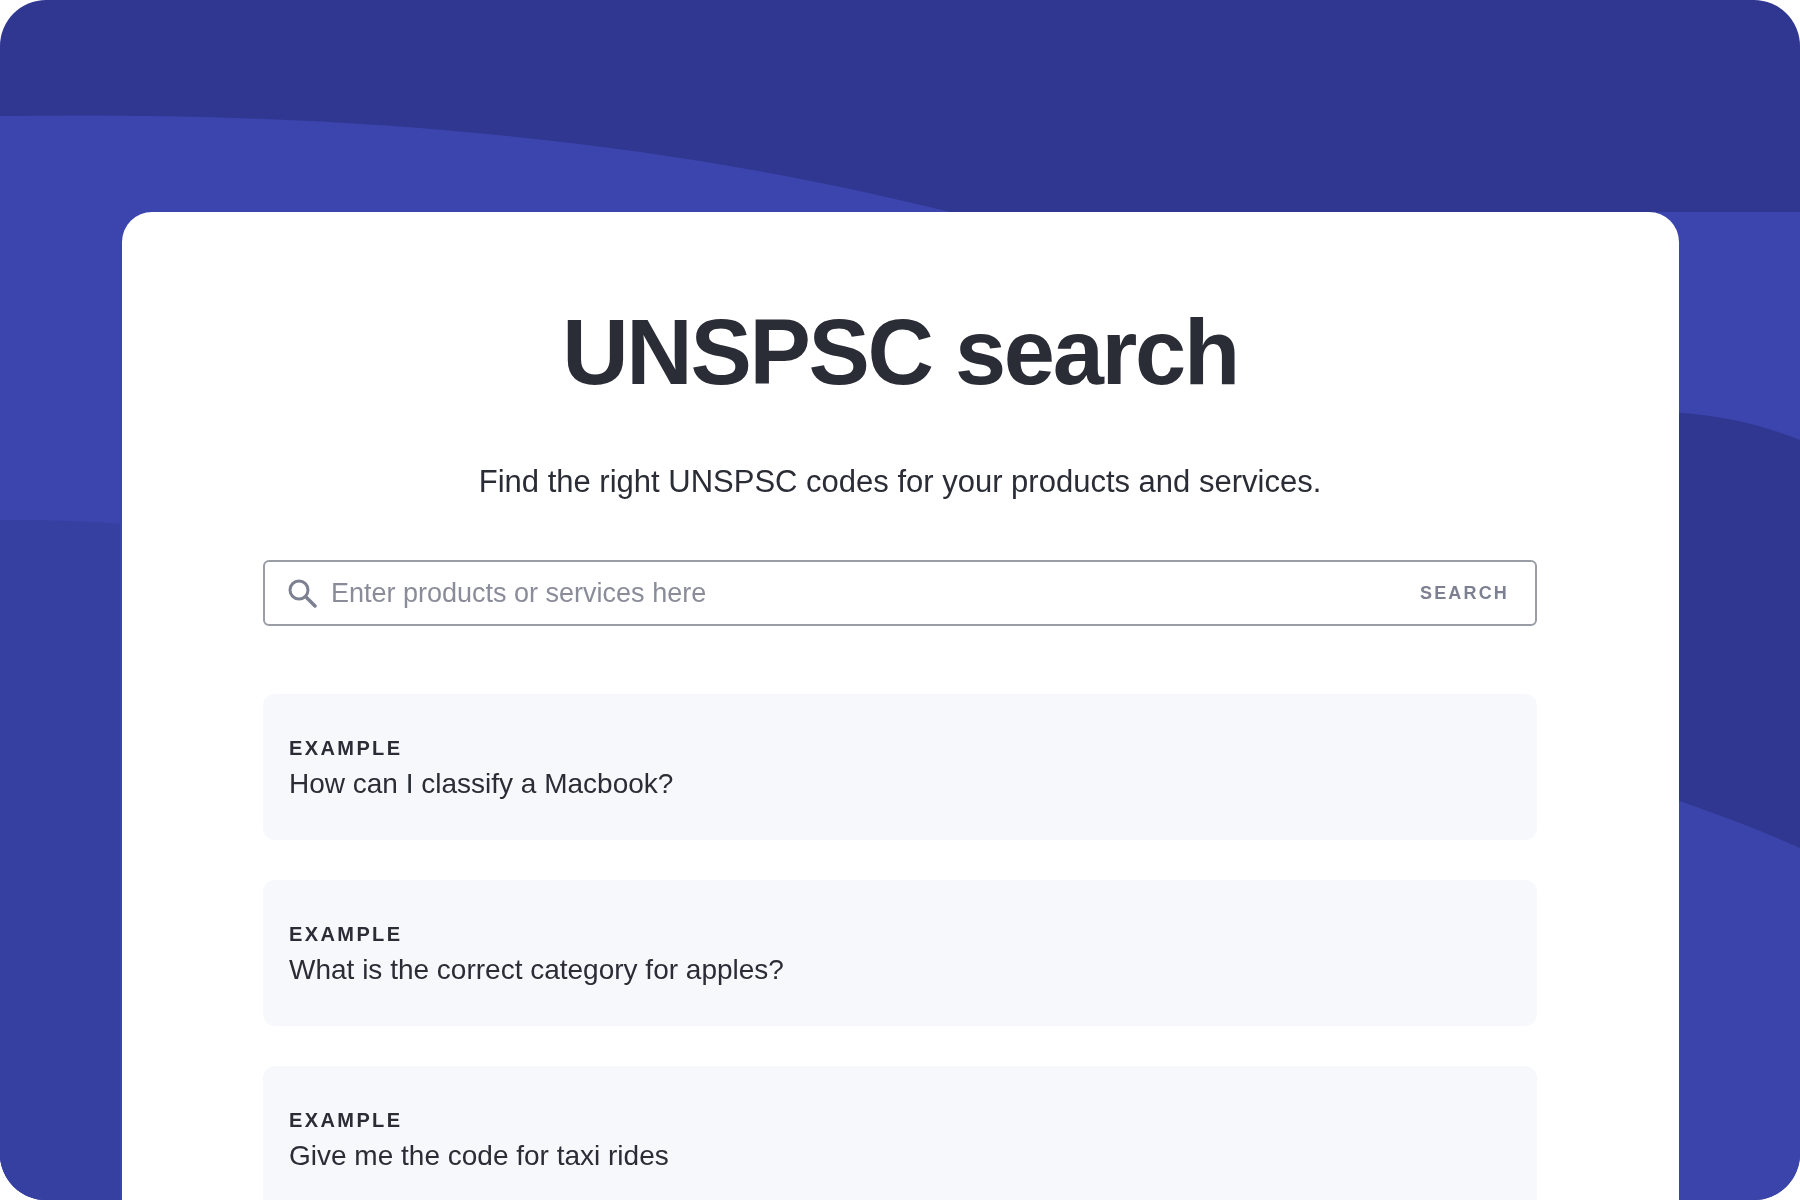 This screenshot has width=1800, height=1200. I want to click on example-card: EXAMPLE What is the correct category for apples?, so click(900, 953).